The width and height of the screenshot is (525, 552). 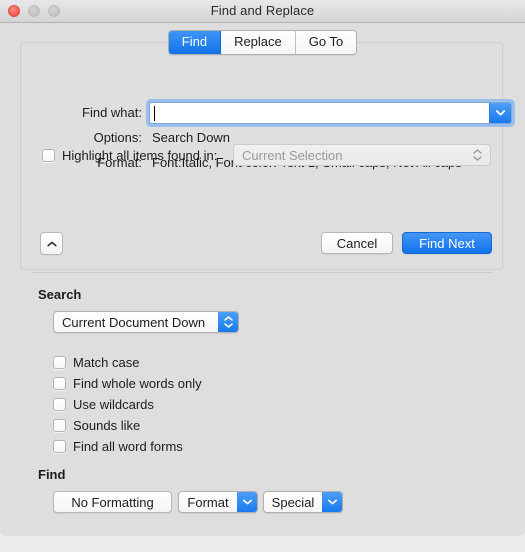 I want to click on find-whole-words-only-checkbox, so click(x=59, y=383).